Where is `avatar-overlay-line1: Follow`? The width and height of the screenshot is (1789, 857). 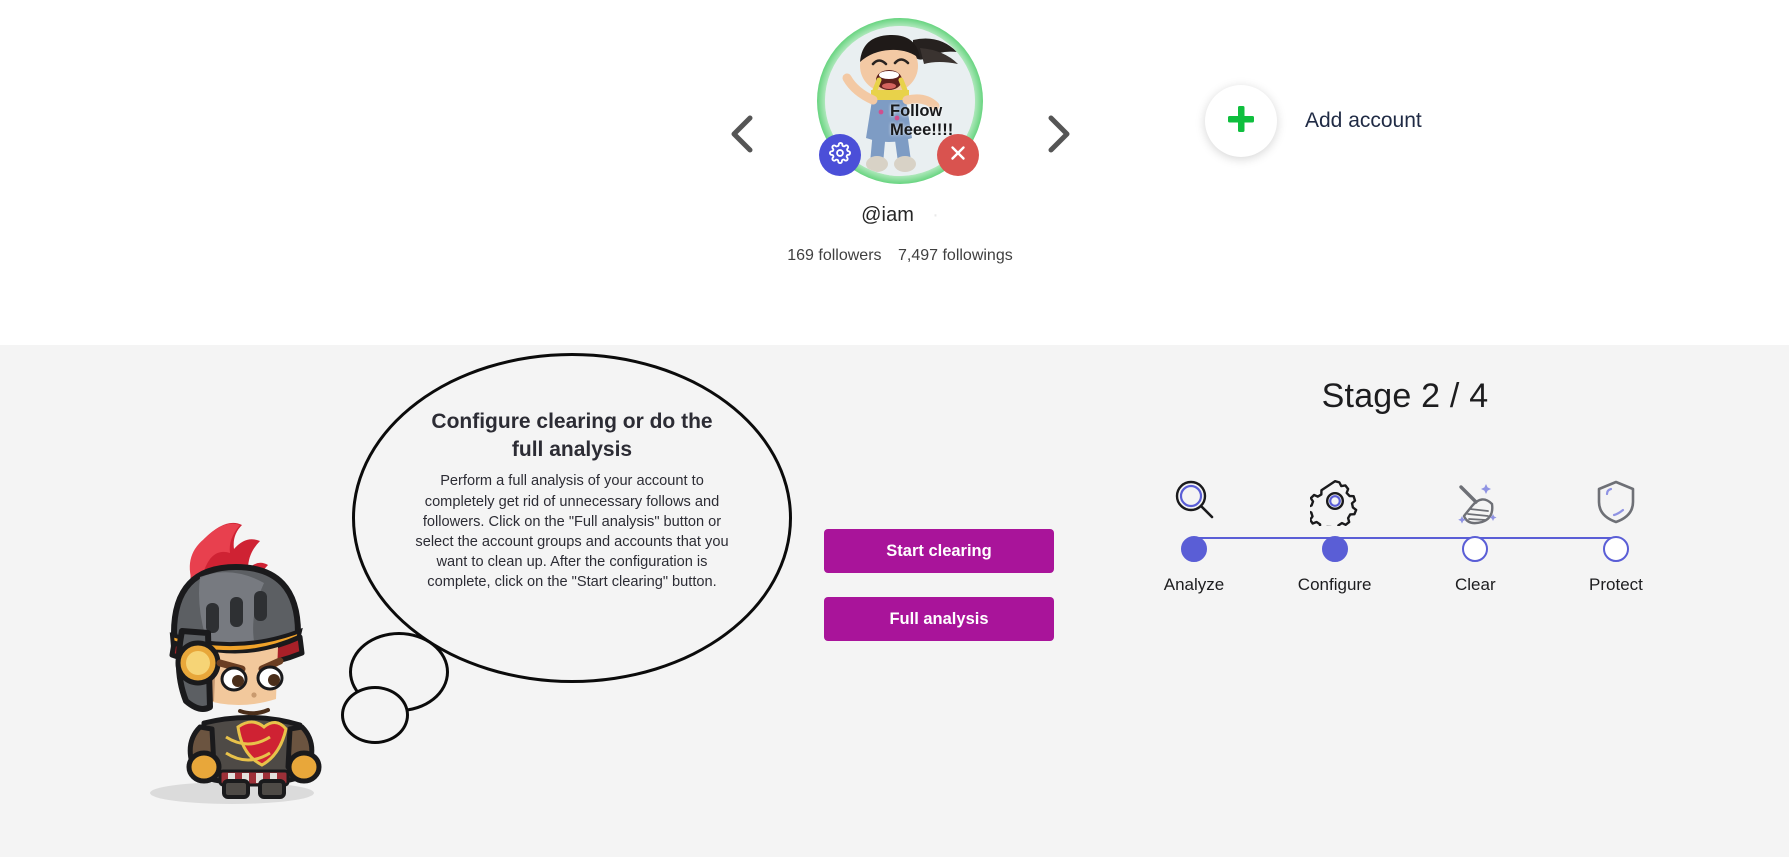 avatar-overlay-line1: Follow is located at coordinates (916, 111).